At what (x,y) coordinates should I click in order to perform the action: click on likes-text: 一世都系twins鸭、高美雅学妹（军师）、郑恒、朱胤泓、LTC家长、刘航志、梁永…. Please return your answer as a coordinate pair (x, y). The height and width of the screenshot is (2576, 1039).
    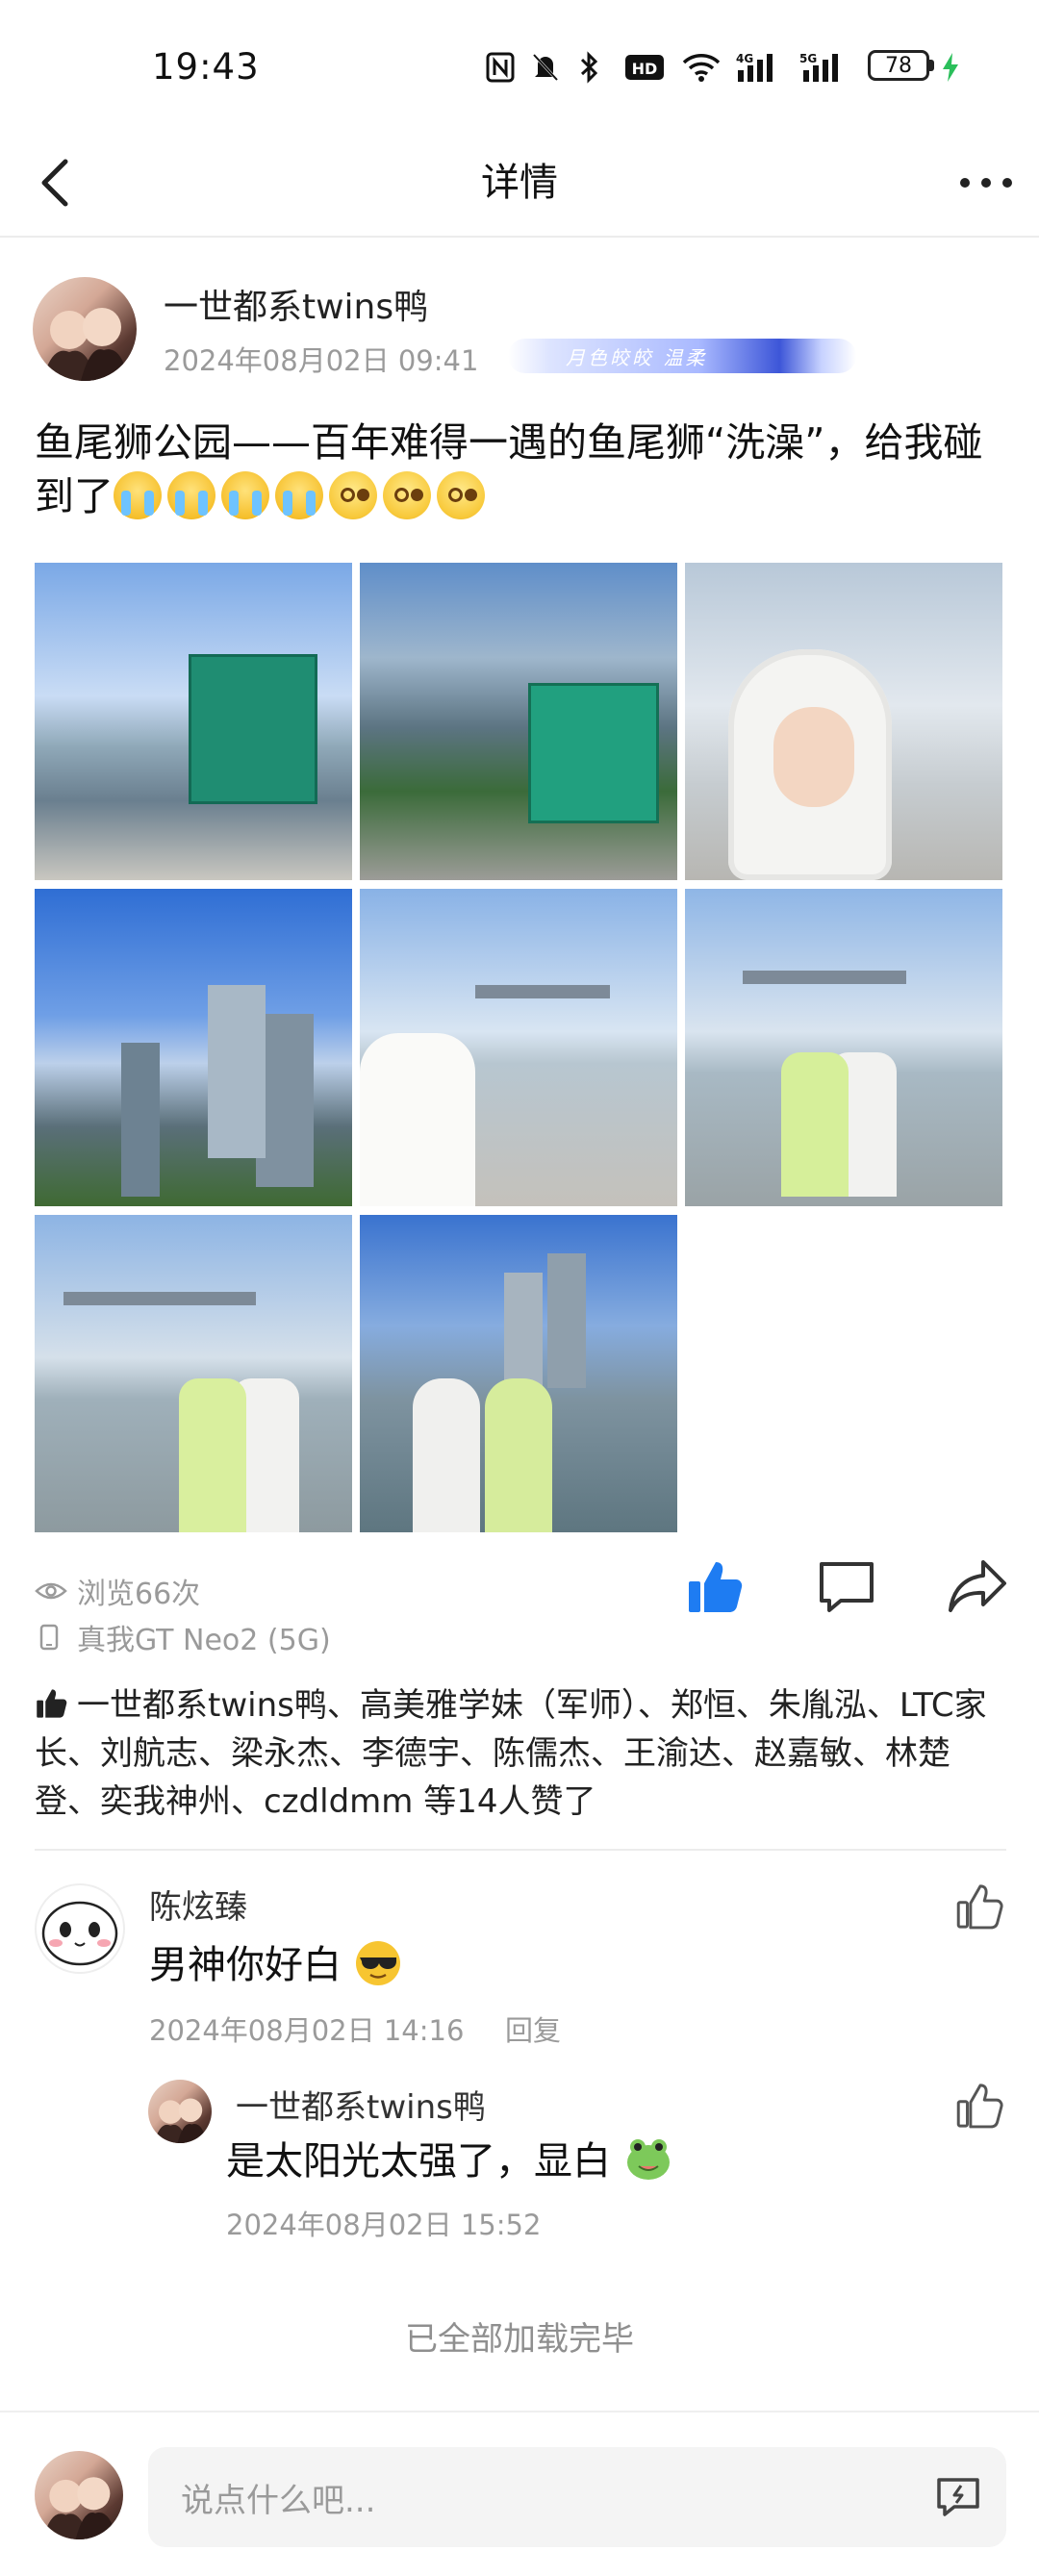
    Looking at the image, I should click on (511, 1753).